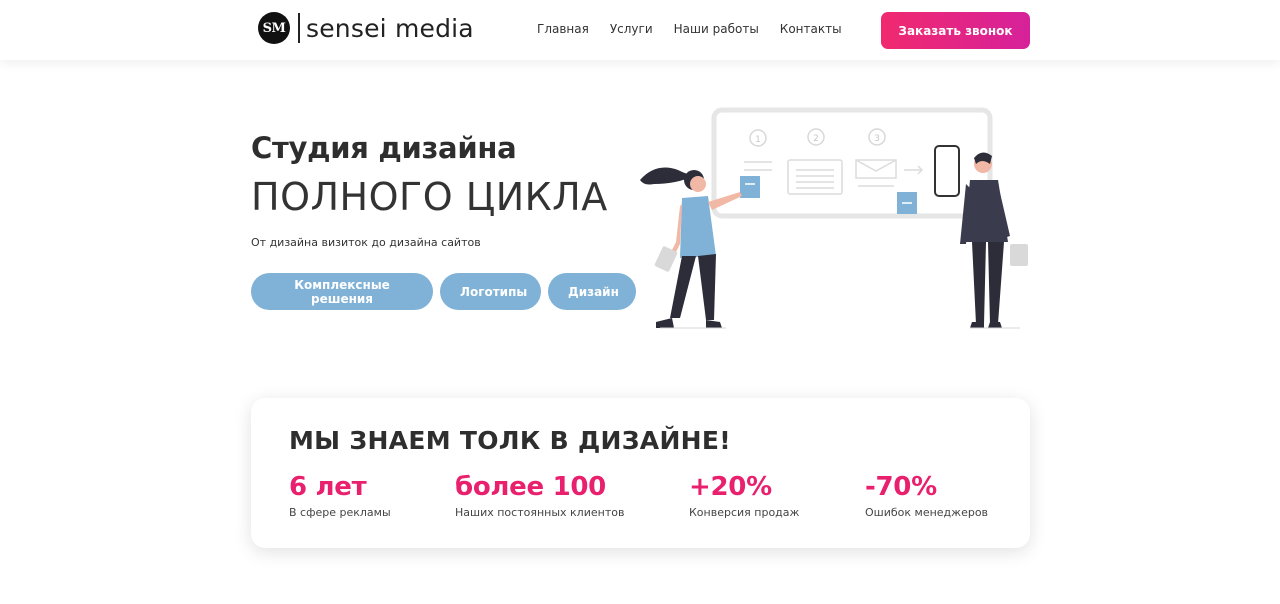 The height and width of the screenshot is (604, 1280). What do you see at coordinates (877, 139) in the screenshot?
I see `step-number-3: 3` at bounding box center [877, 139].